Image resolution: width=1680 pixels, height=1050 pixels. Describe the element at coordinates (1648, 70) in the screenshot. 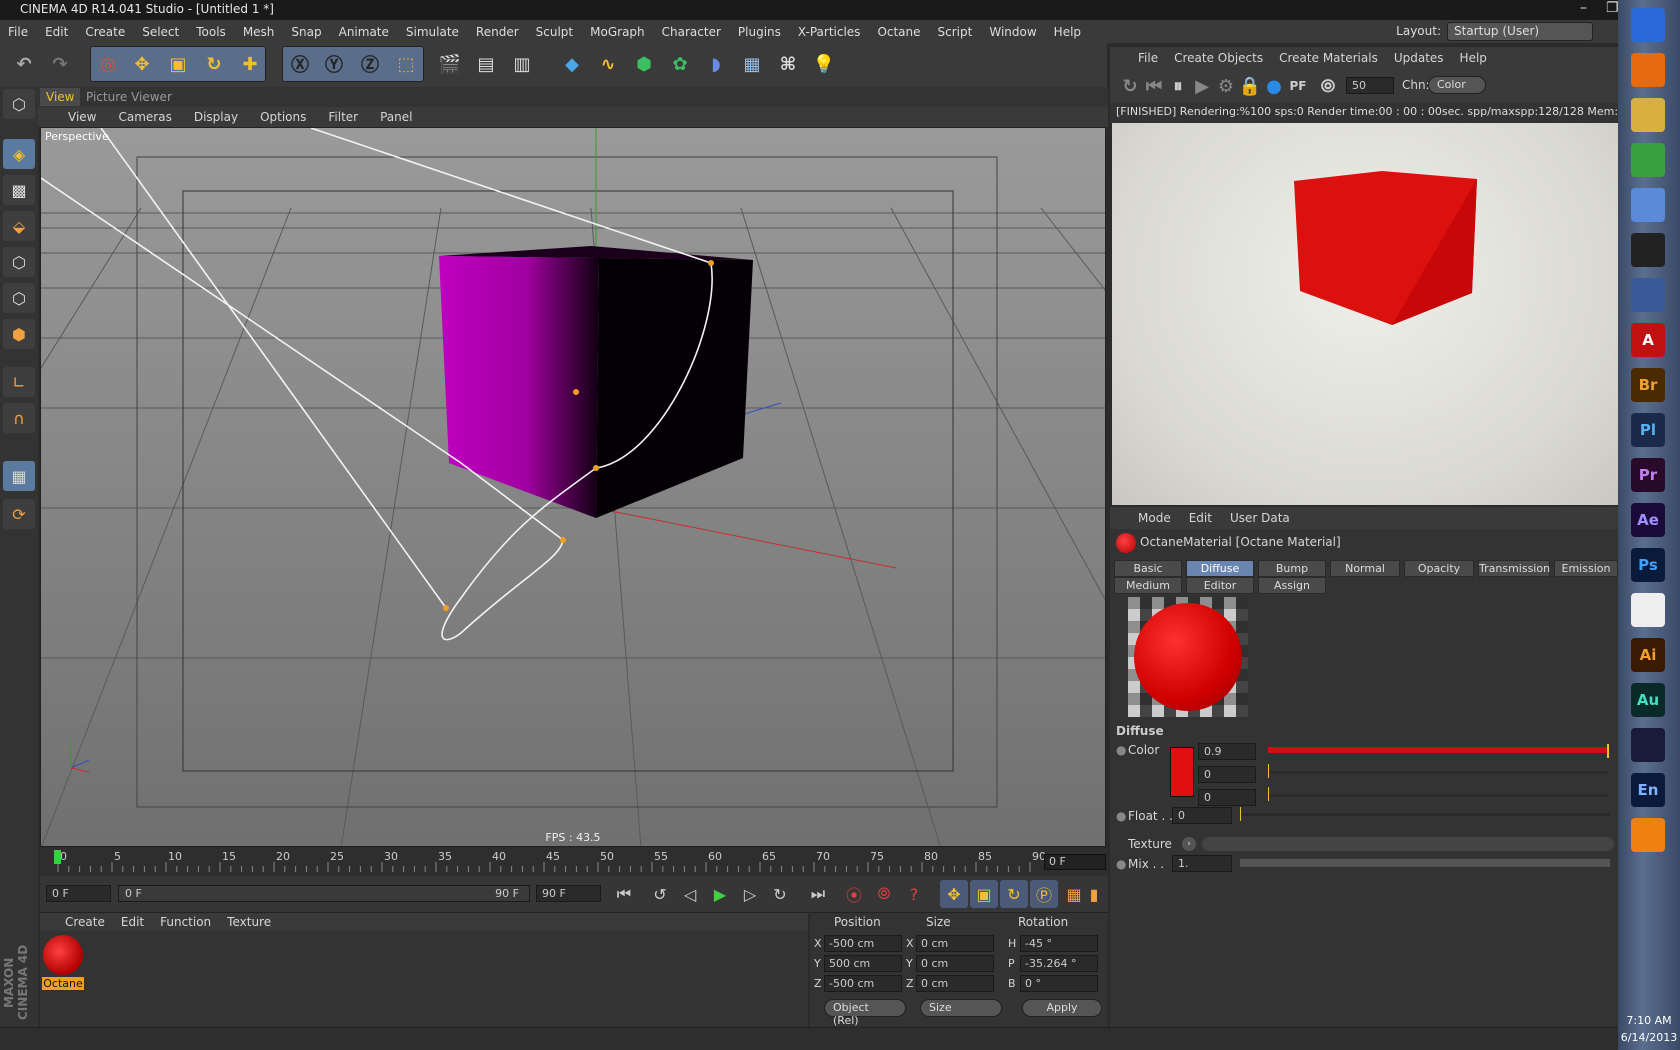

I see `firefox-icon` at that location.